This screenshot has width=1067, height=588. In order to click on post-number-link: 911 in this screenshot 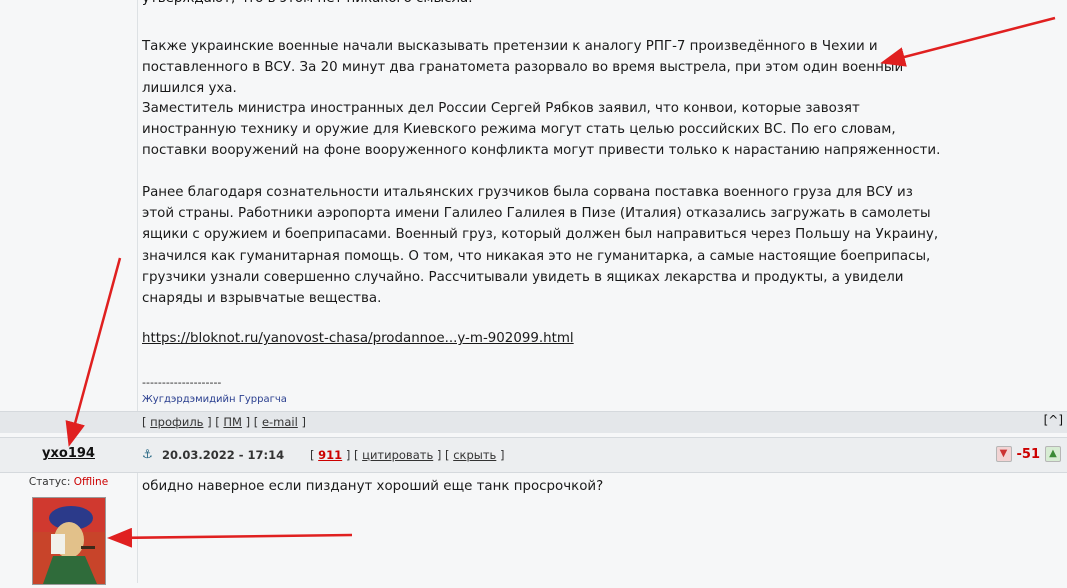, I will do `click(330, 455)`.